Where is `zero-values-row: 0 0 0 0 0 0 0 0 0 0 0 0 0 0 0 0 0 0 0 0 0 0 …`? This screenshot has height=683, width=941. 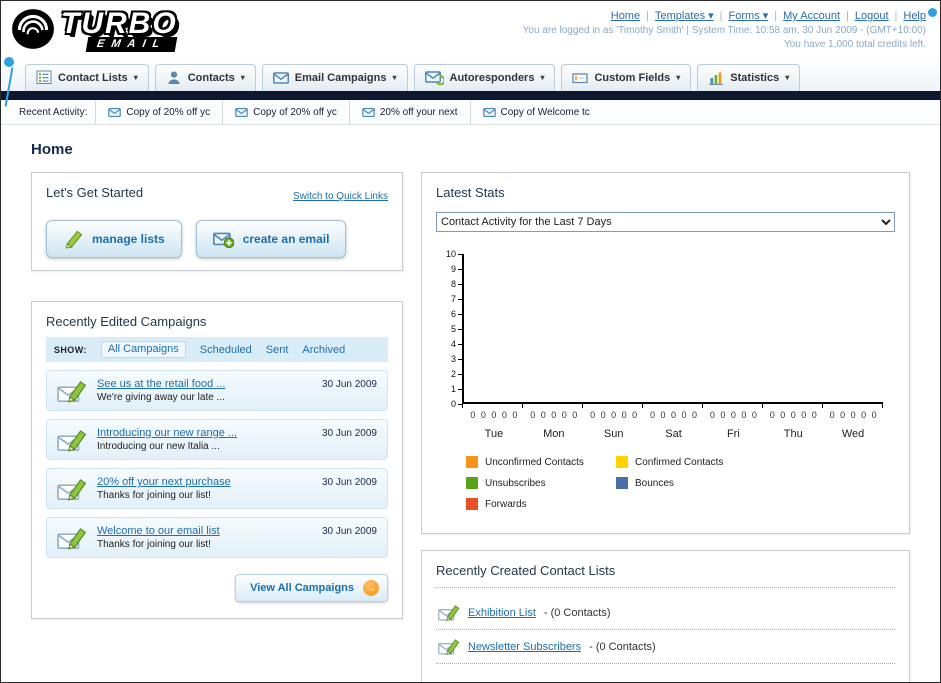 zero-values-row: 0 0 0 0 0 0 0 0 0 0 0 0 0 0 0 0 0 0 0 0 0 0 … is located at coordinates (673, 415).